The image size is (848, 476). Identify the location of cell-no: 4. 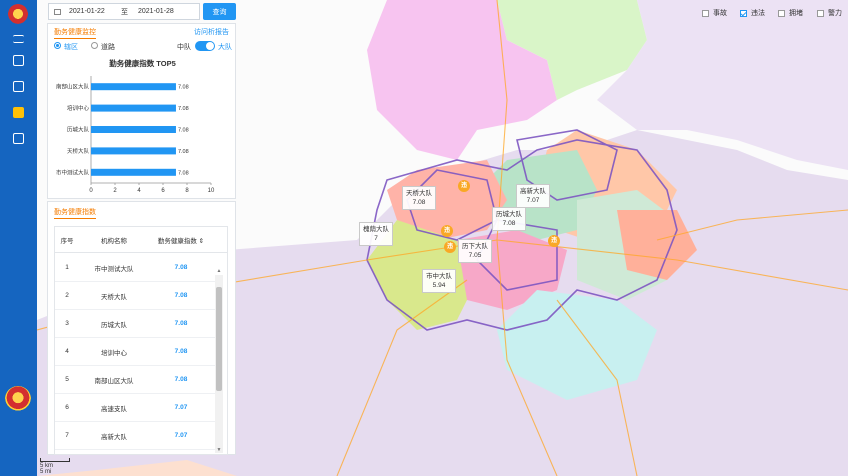
(67, 351).